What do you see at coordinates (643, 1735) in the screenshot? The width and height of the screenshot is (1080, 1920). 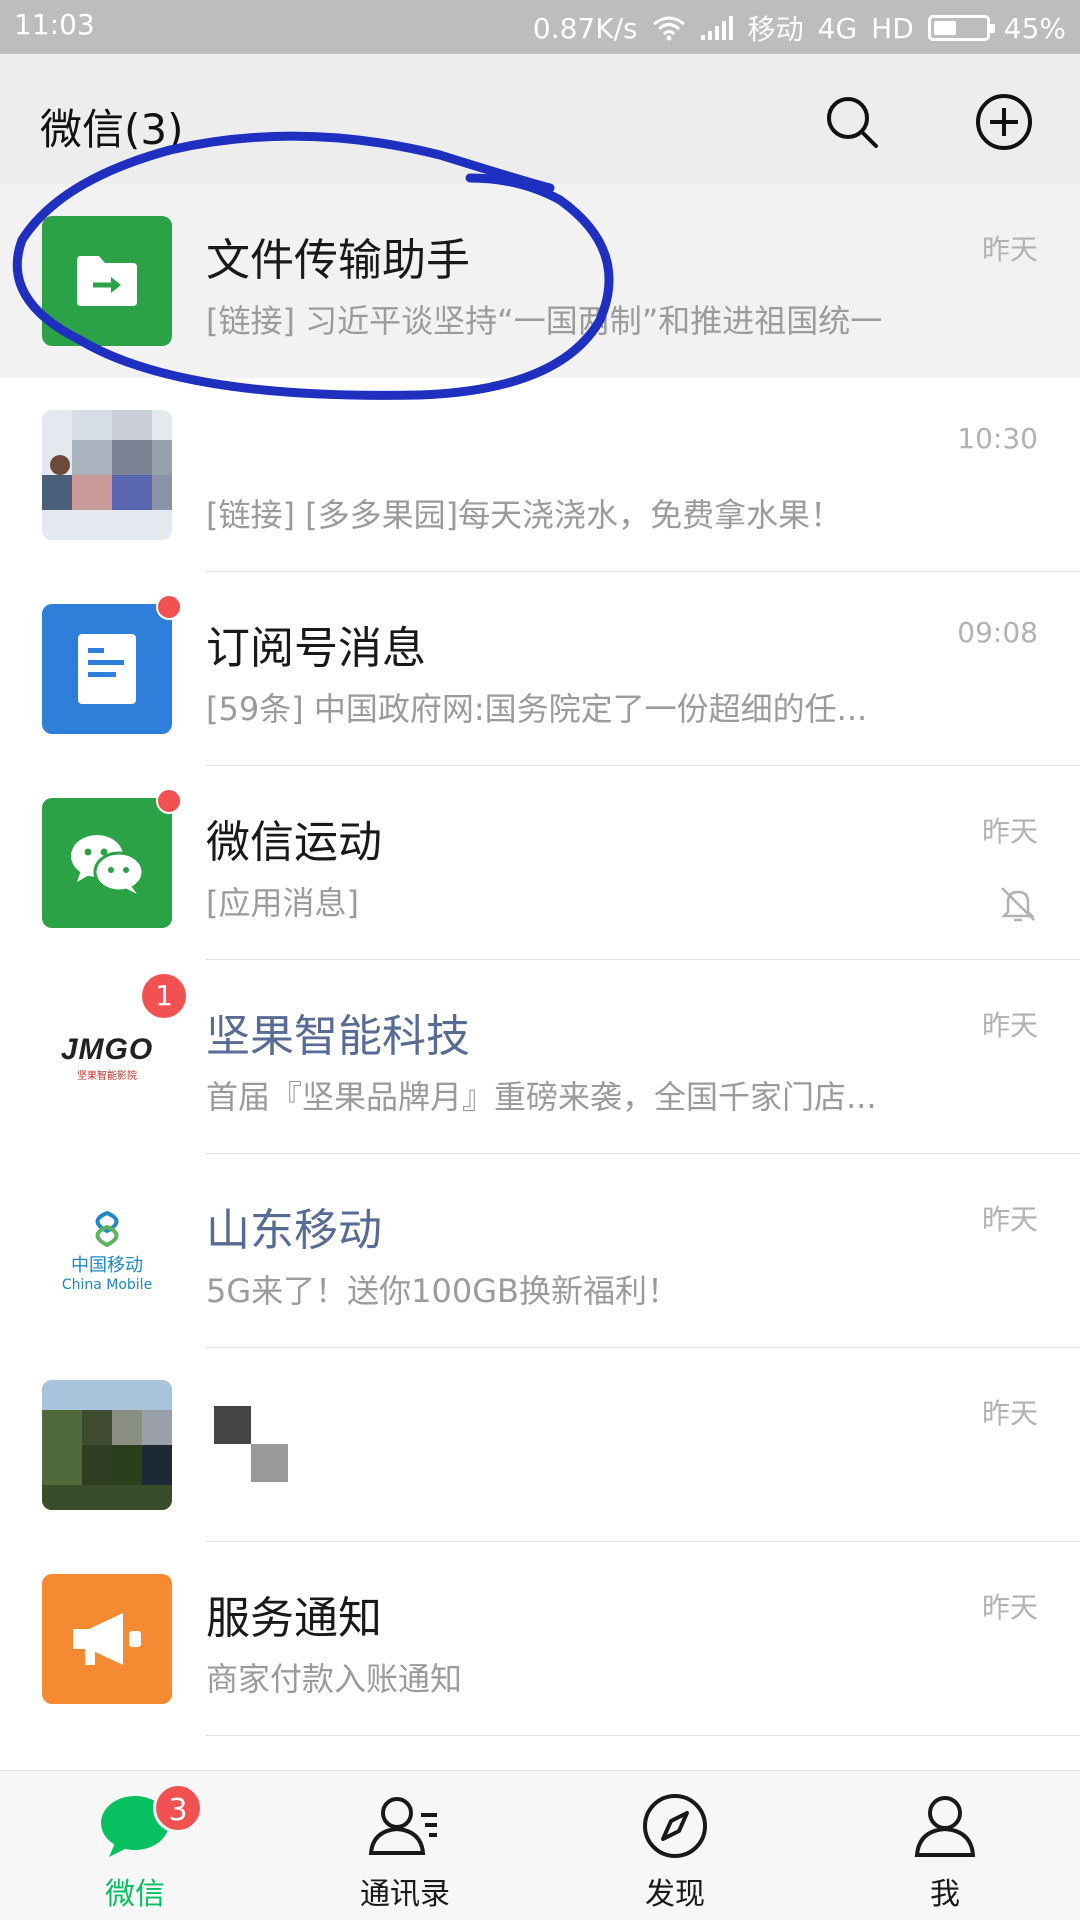 I see `row-divider` at bounding box center [643, 1735].